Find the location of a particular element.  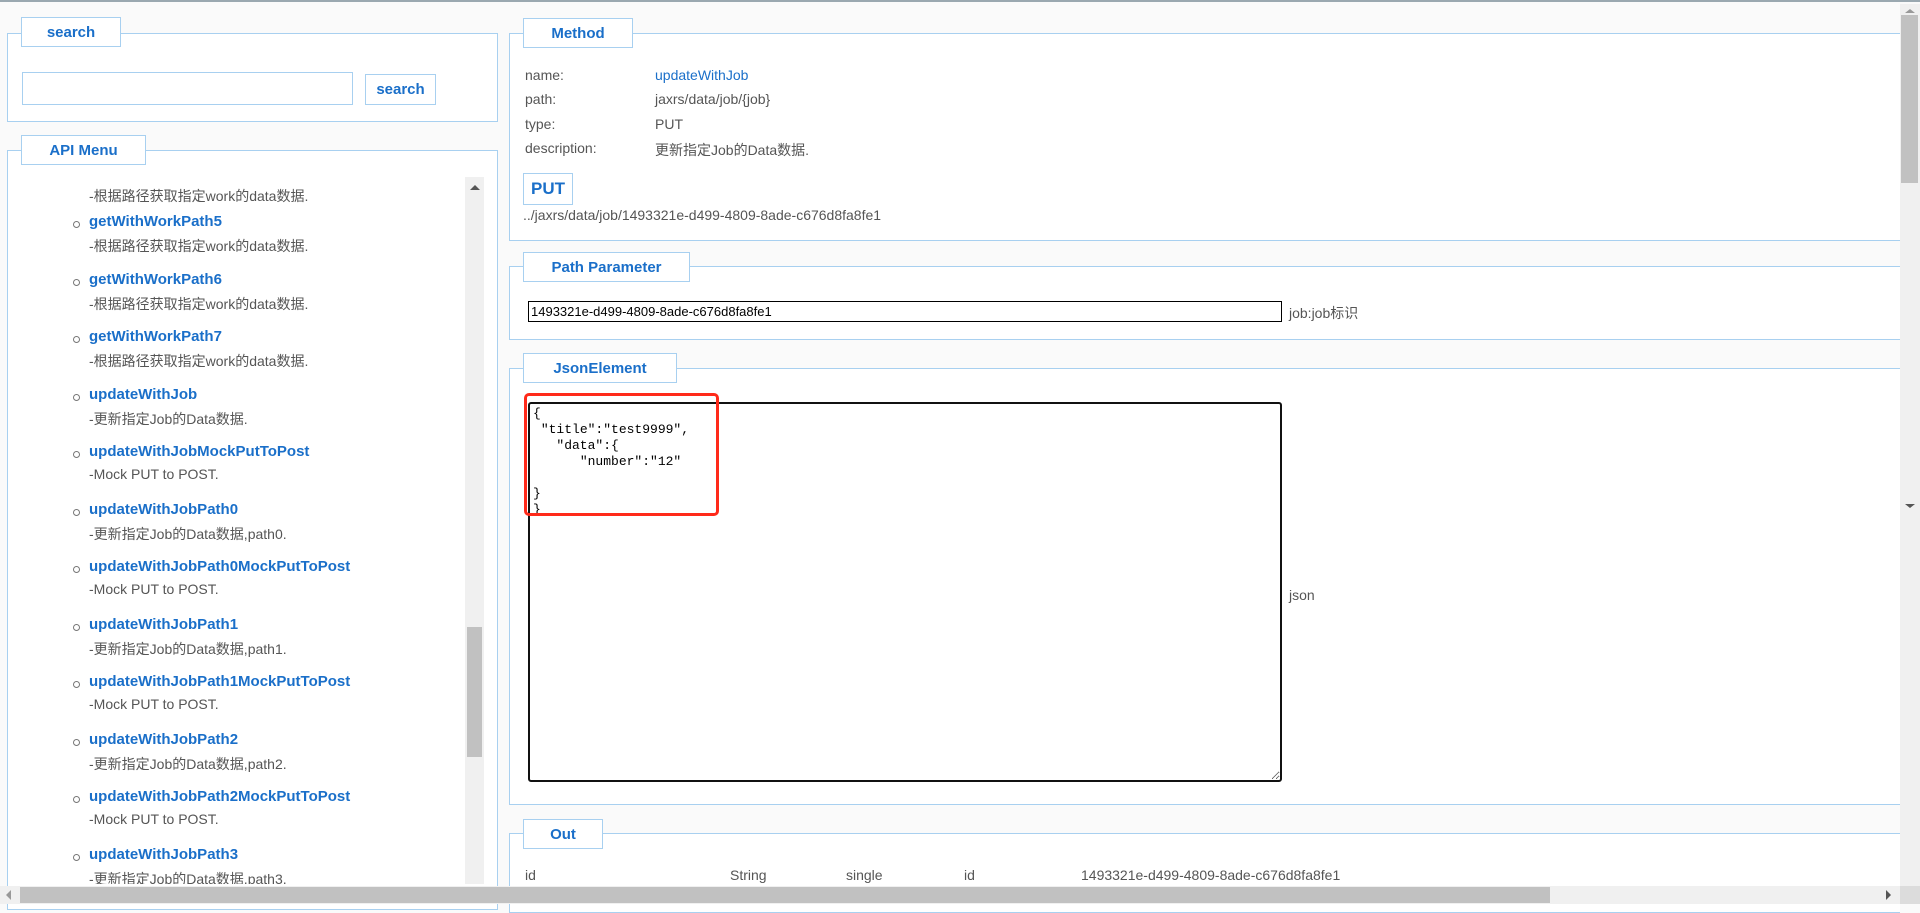

menu-item-link: updateWithJobMockPutToPost is located at coordinates (199, 451).